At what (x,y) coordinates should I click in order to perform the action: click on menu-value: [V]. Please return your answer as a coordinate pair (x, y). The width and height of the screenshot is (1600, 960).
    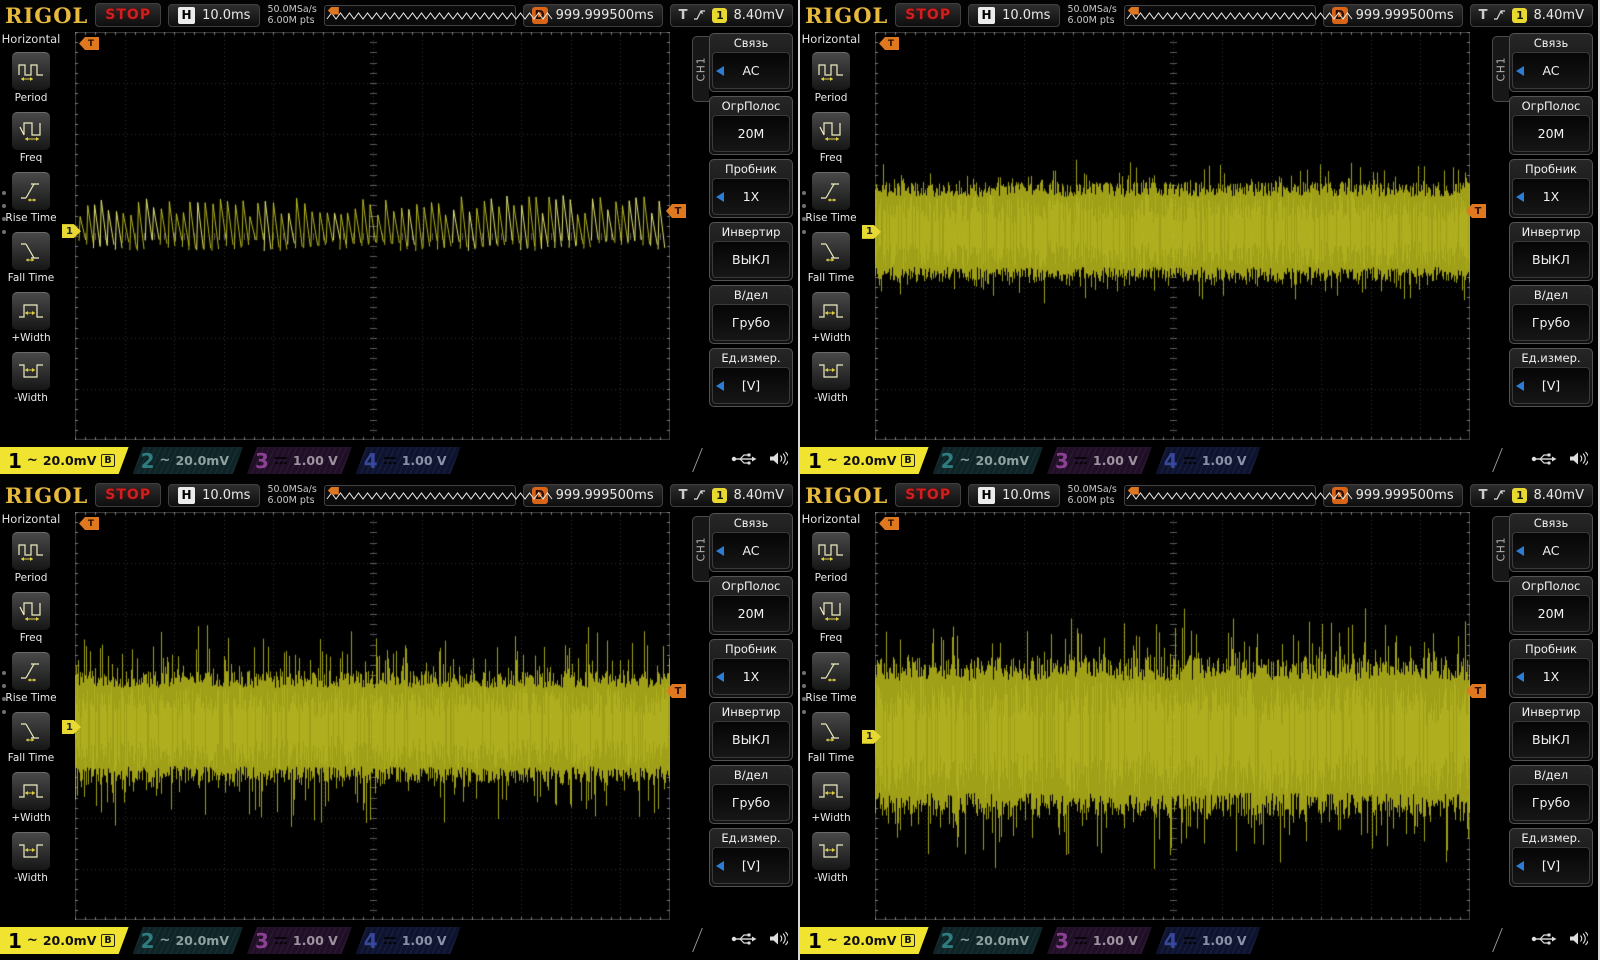
    Looking at the image, I should click on (1551, 865).